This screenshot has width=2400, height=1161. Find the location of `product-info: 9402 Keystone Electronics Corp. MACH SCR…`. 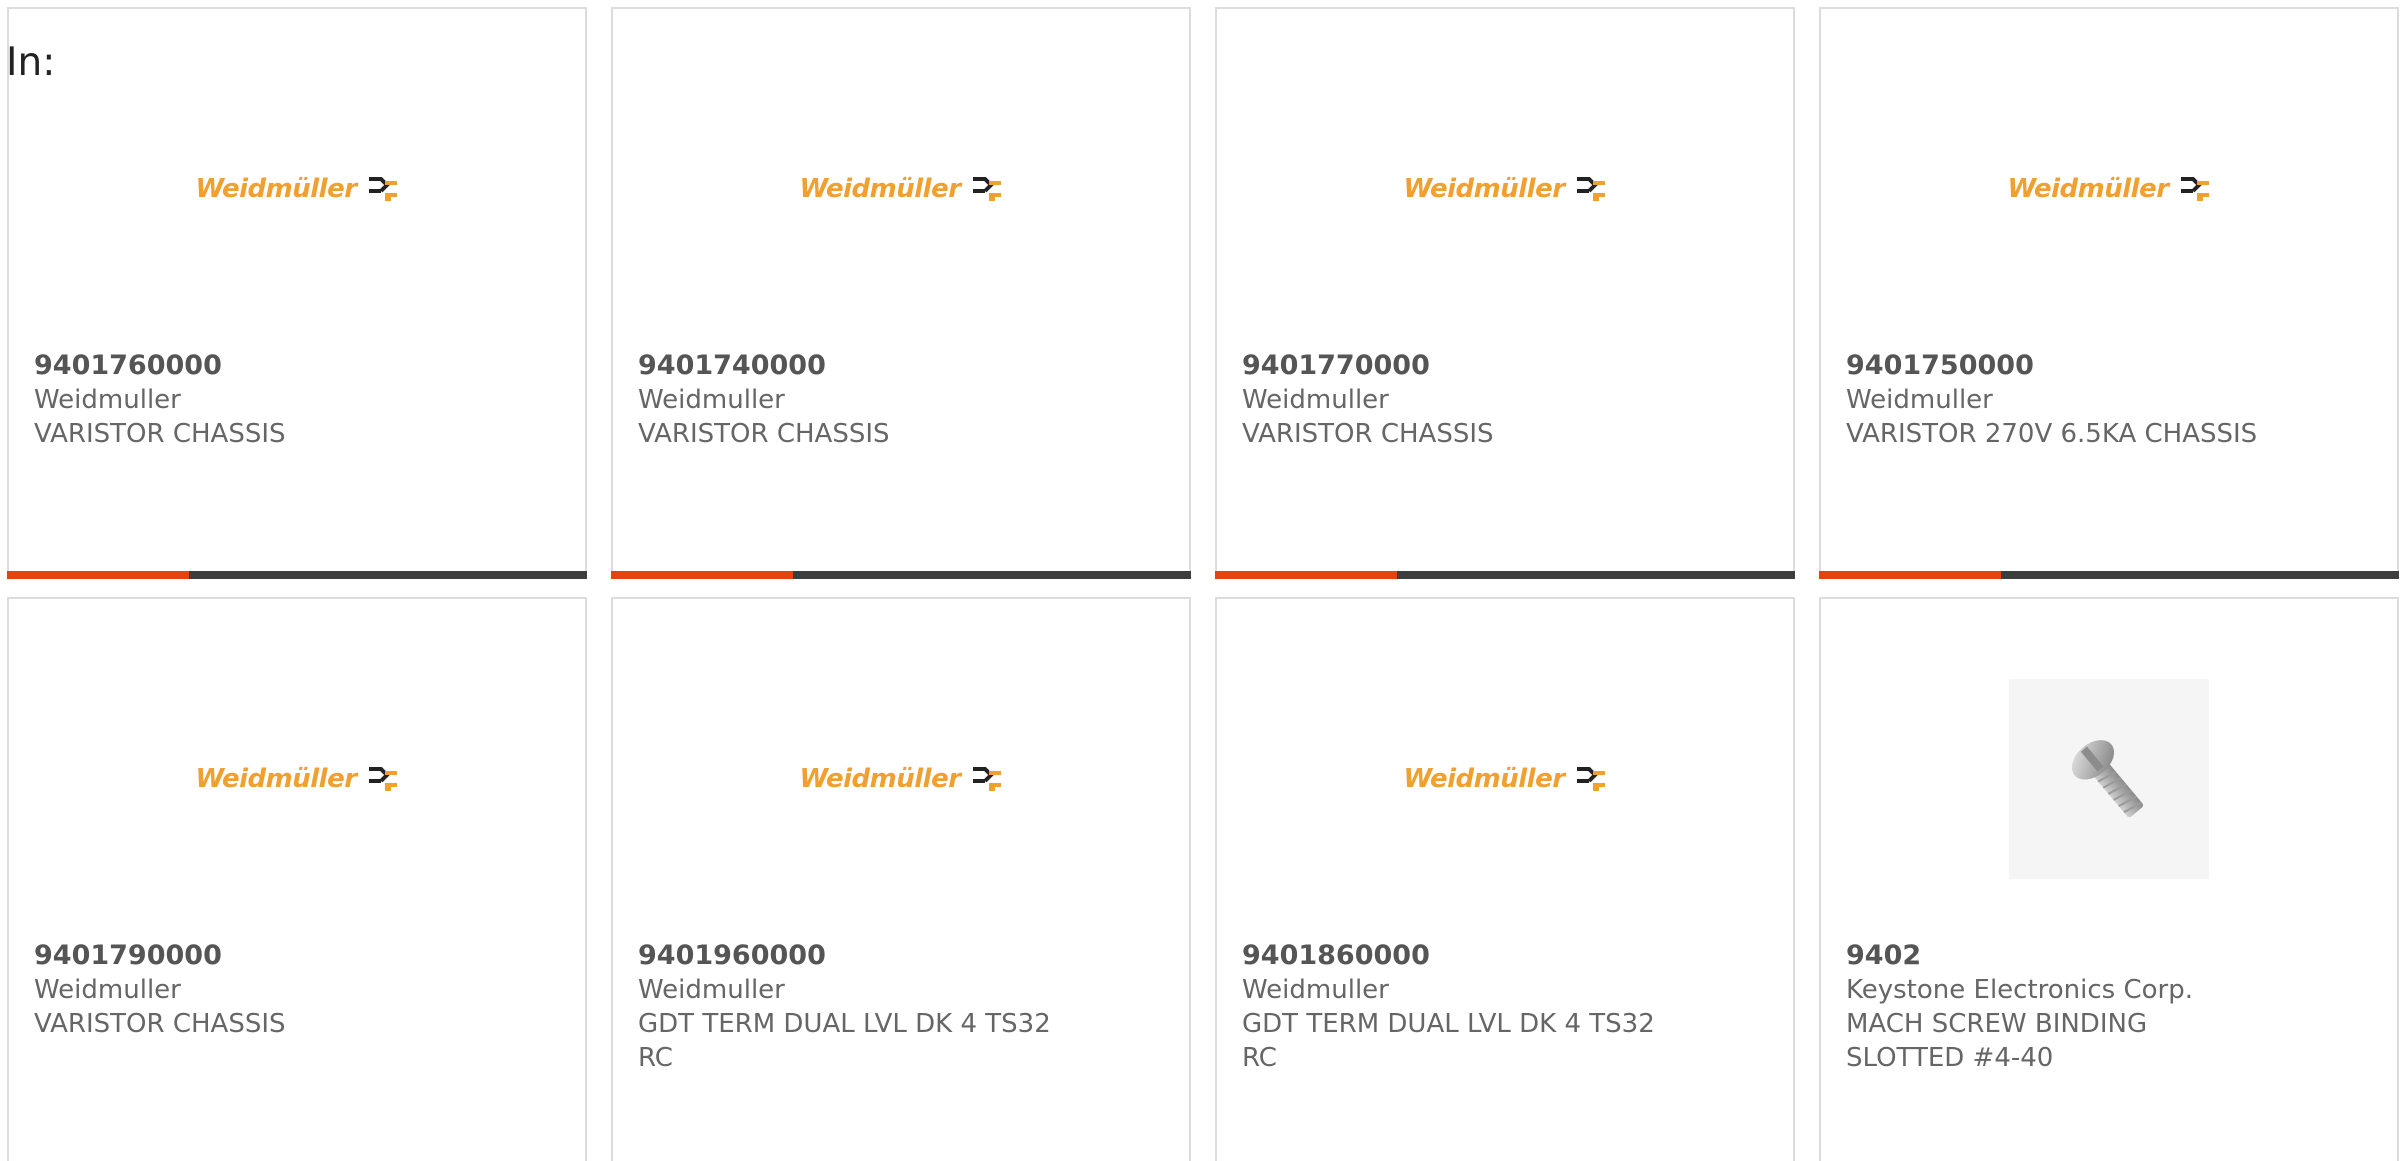

product-info: 9402 Keystone Electronics Corp. MACH SCR… is located at coordinates (2106, 1007).